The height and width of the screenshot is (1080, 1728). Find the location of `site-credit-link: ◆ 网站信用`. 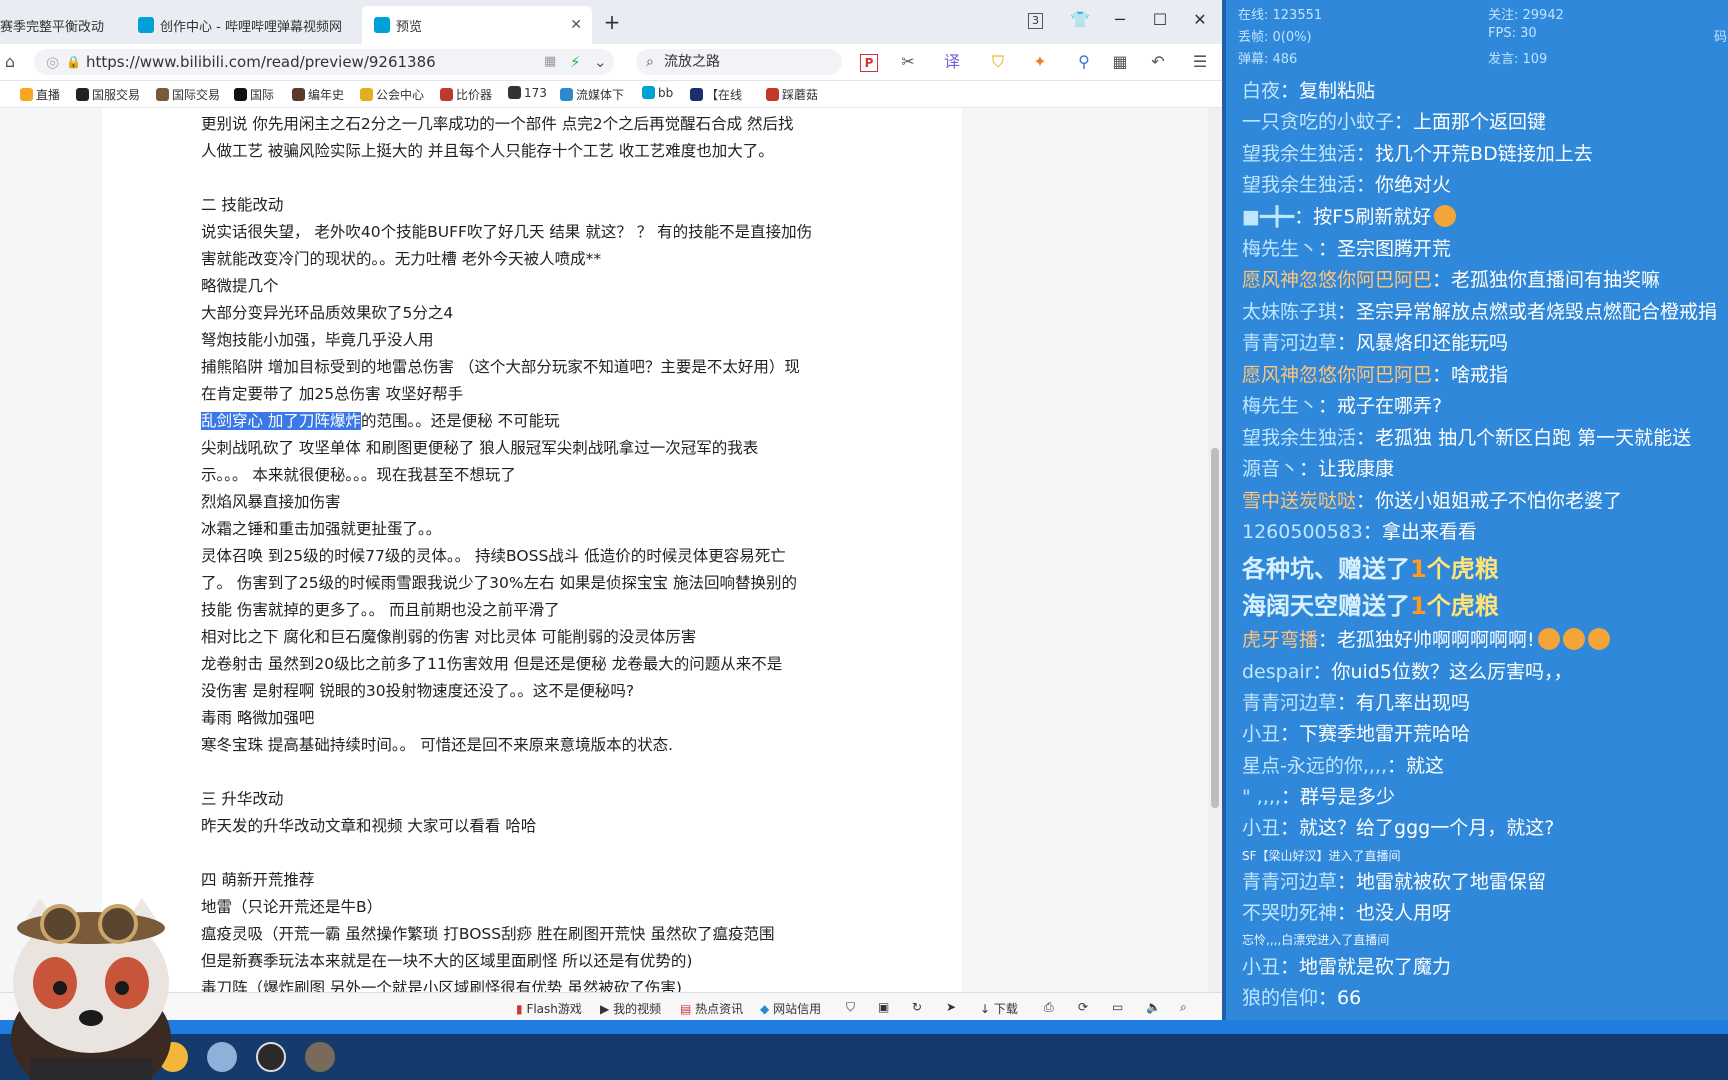

site-credit-link: ◆ 网站信用 is located at coordinates (790, 1008).